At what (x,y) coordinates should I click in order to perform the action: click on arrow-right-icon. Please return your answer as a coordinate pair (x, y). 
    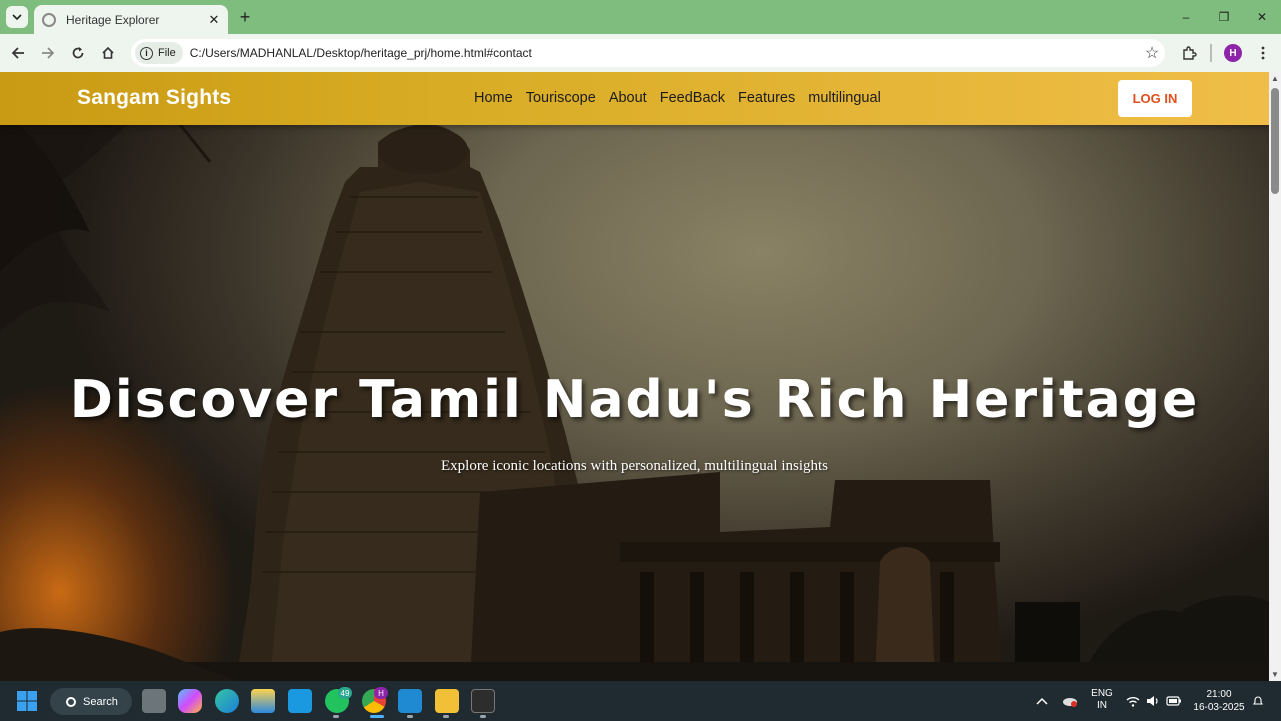
    Looking at the image, I should click on (48, 53).